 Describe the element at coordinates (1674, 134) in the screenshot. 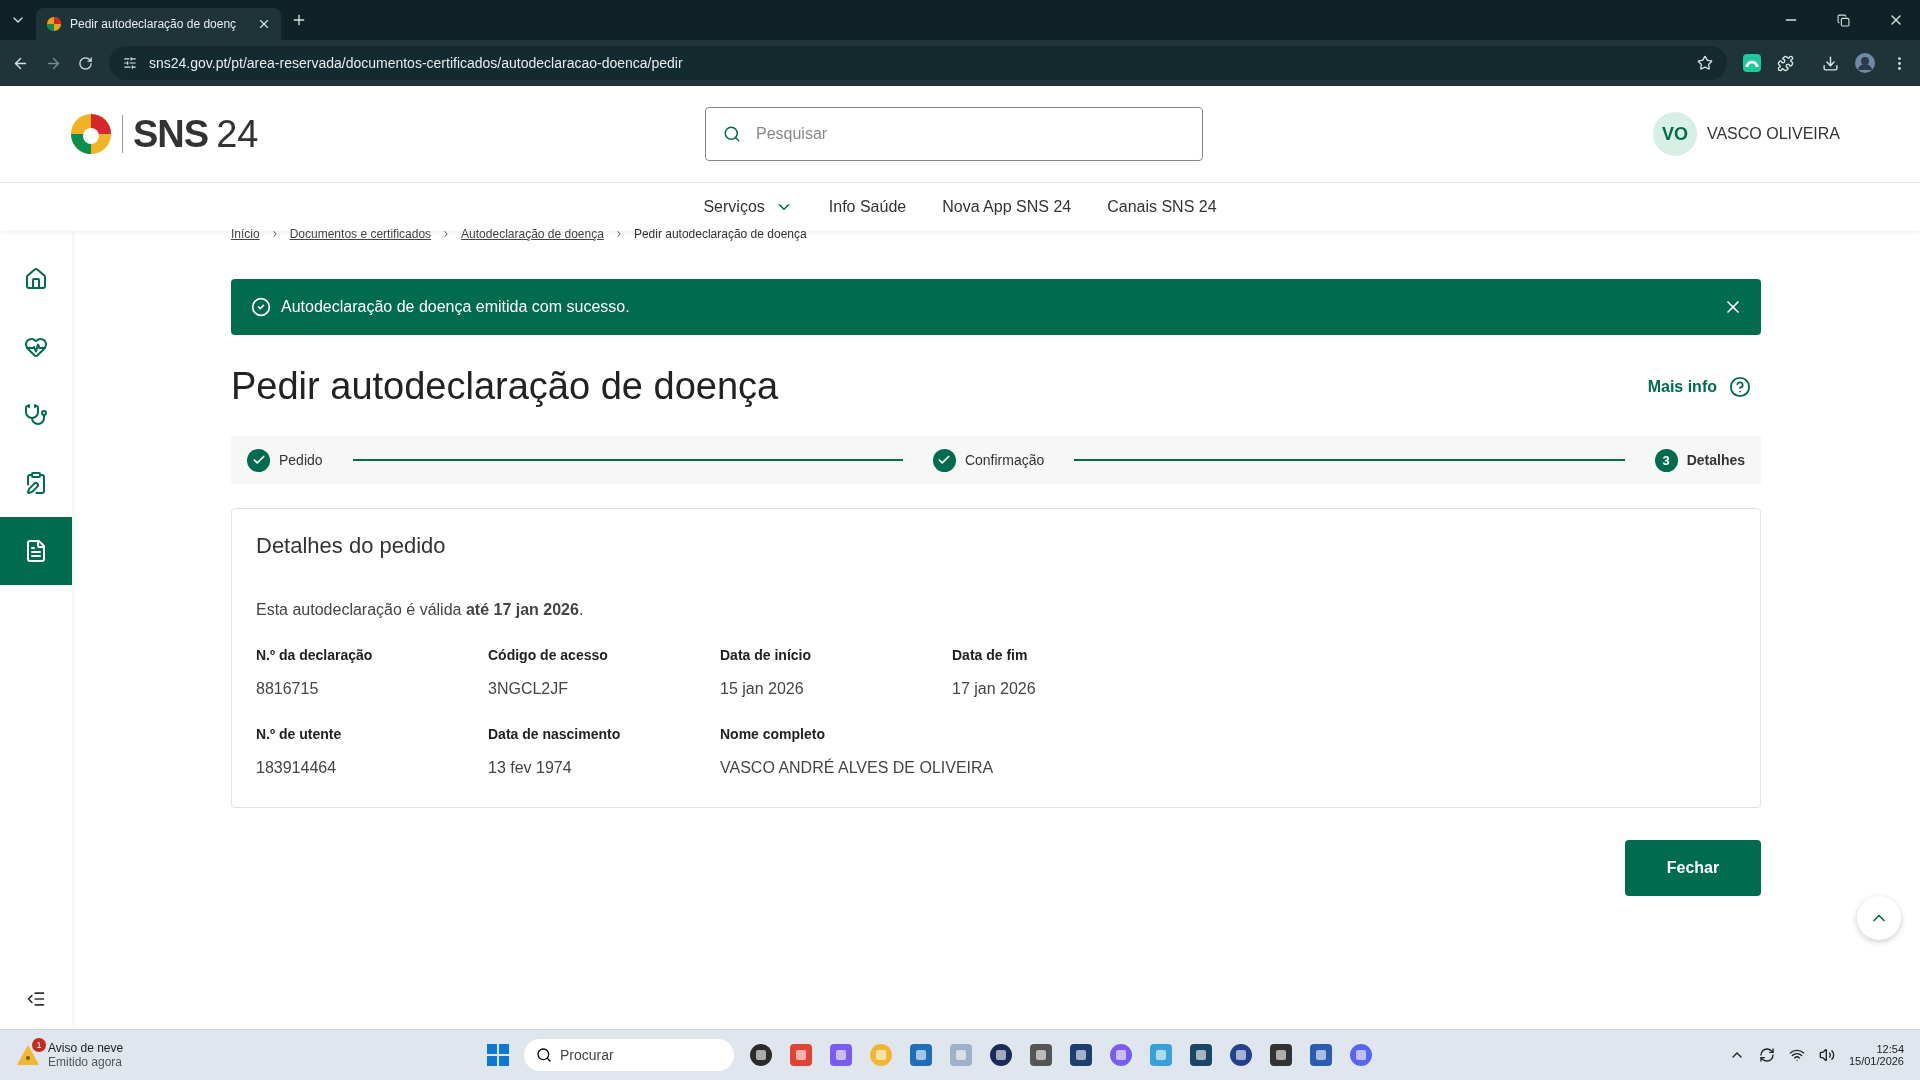

I see `user-avatar: VO` at that location.